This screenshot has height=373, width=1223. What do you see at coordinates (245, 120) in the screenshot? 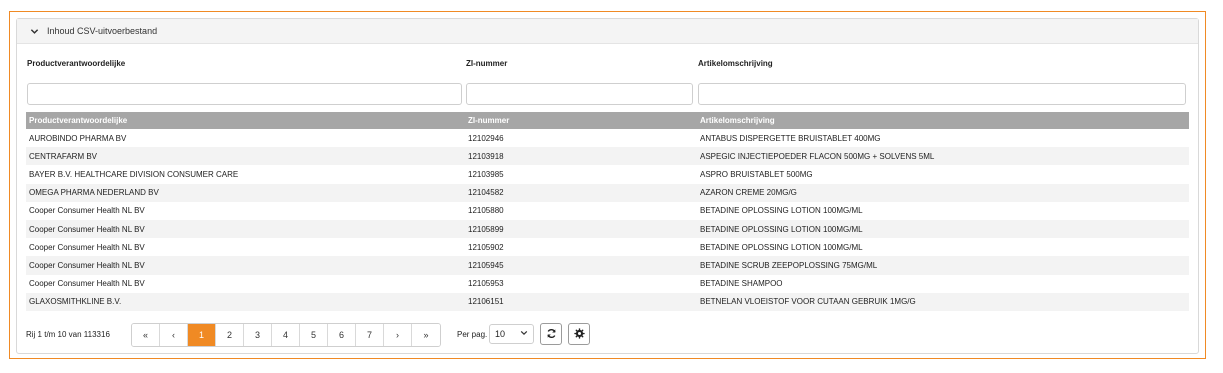
I see `column-header-producer: Productverantwoordelijke` at bounding box center [245, 120].